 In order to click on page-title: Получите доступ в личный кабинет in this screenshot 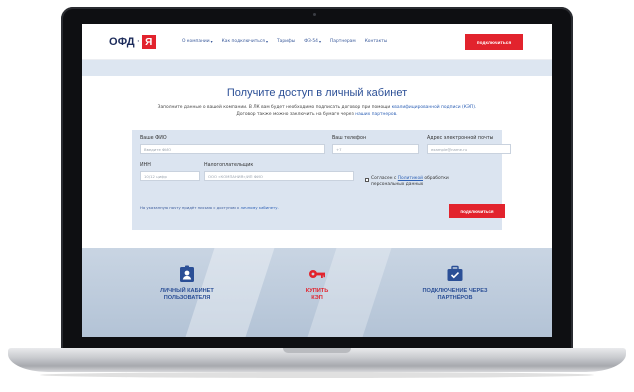, I will do `click(317, 93)`.